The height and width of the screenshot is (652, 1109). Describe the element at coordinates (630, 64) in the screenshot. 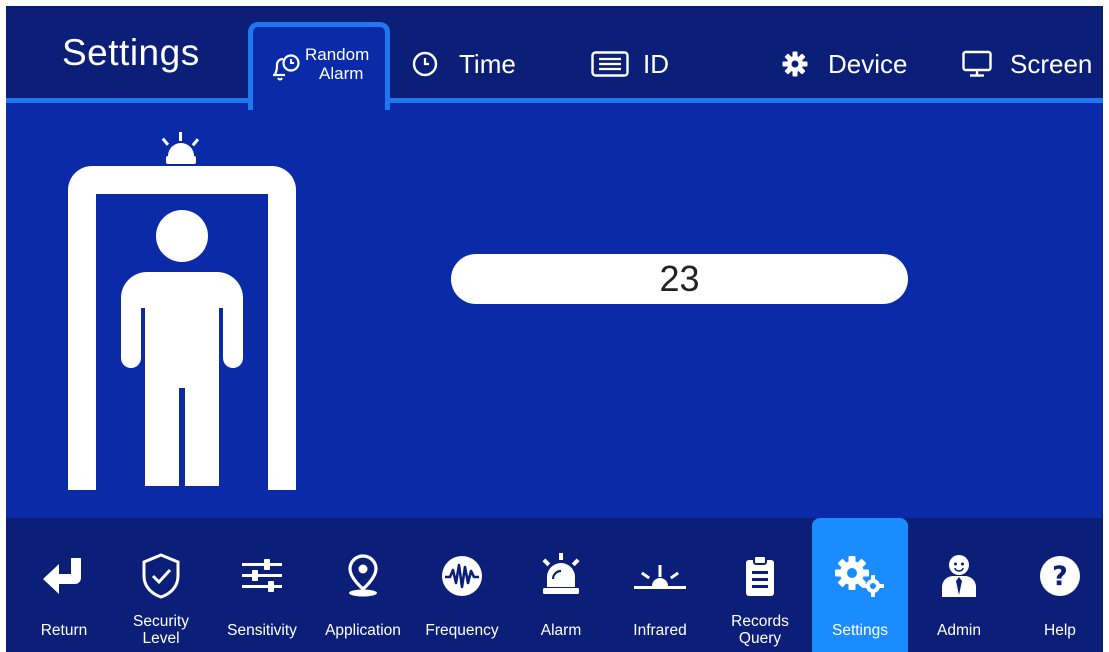

I see `tab-id: ID` at that location.